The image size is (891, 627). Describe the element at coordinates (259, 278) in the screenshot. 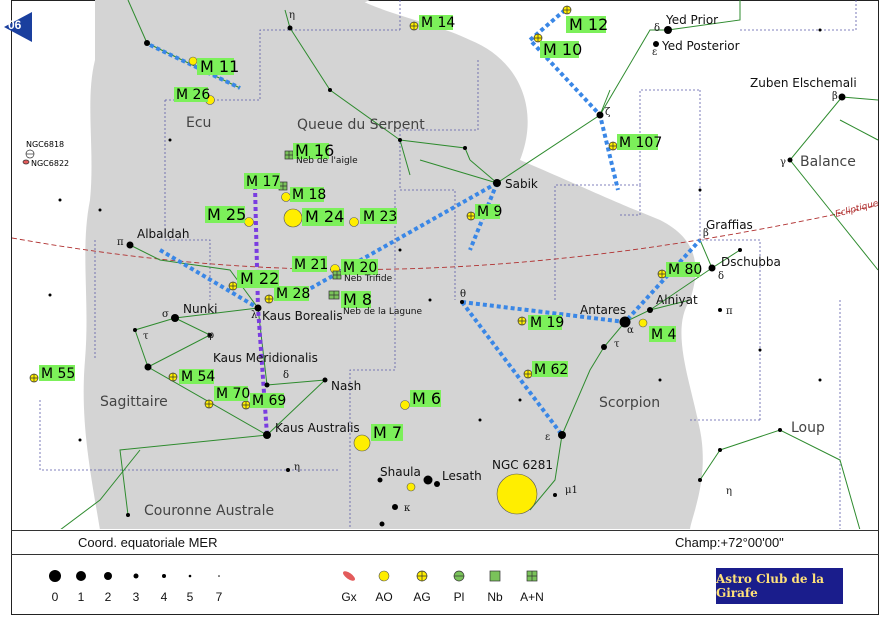

I see `m22-label: M 22` at that location.